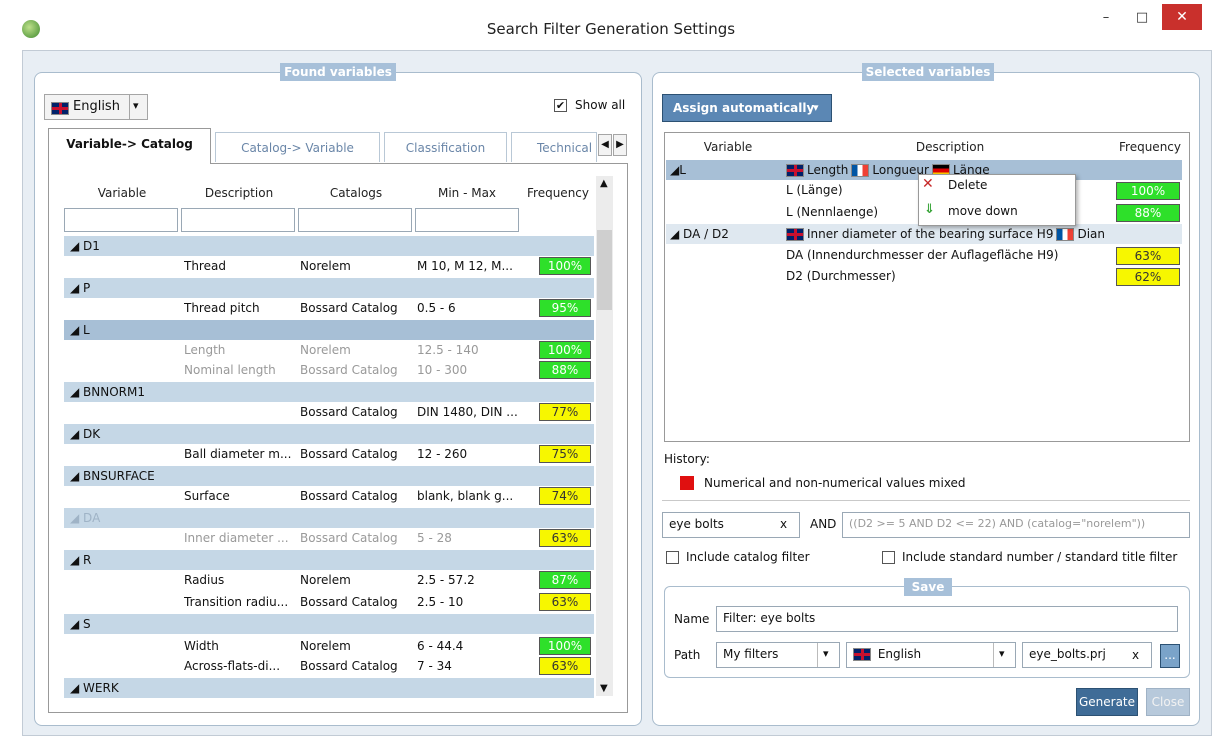 Image resolution: width=1222 pixels, height=745 pixels. I want to click on row-min-max: 6 - 44.4, so click(440, 646).